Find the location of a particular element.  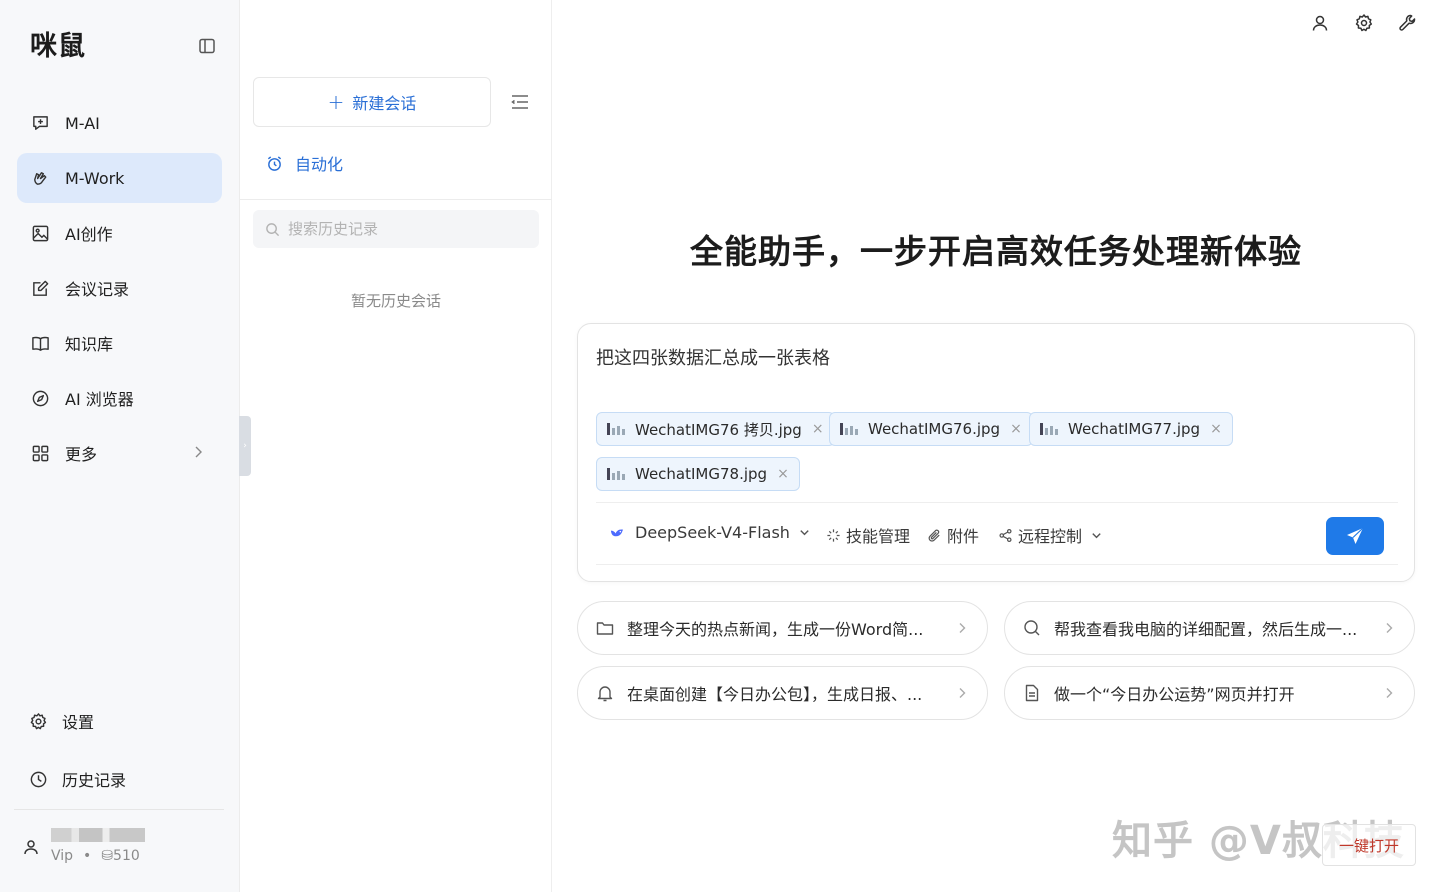

sidebar-item-more: 更多 is located at coordinates (119, 453).